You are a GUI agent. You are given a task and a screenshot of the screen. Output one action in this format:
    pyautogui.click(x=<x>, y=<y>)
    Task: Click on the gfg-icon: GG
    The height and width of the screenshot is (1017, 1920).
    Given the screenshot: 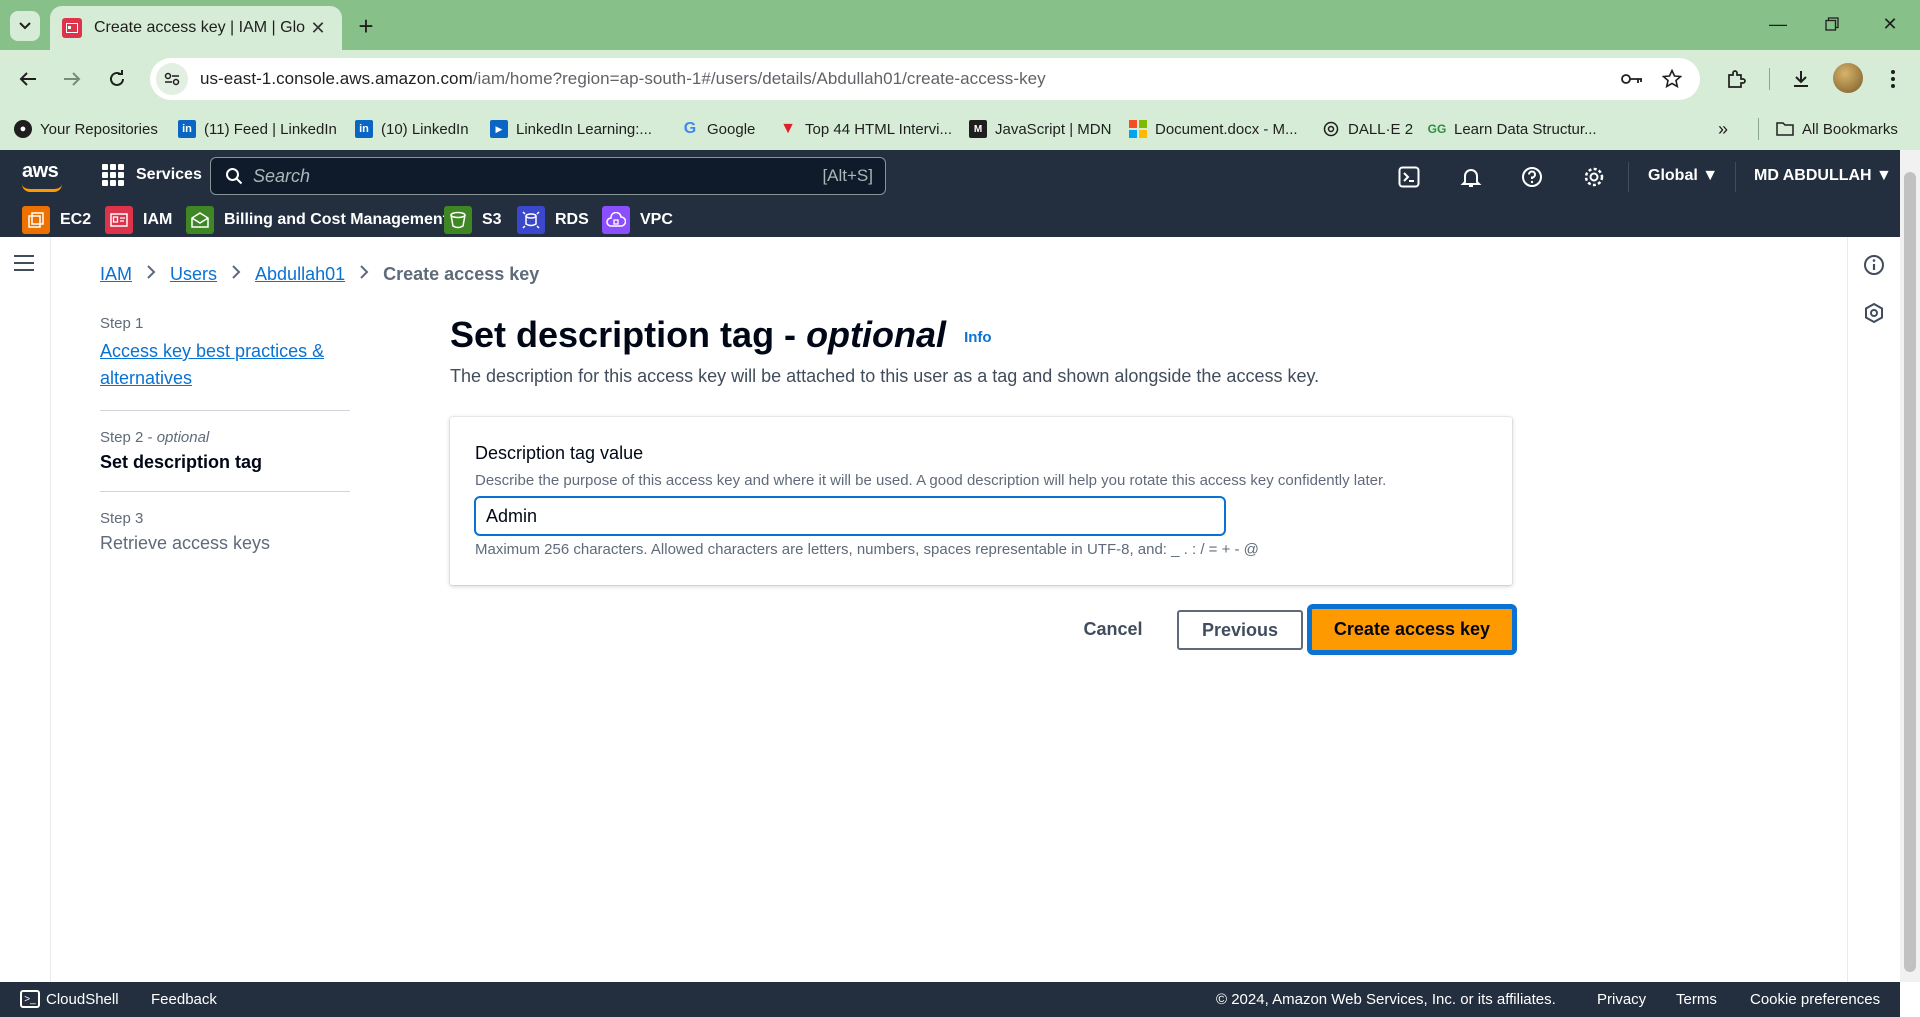 What is the action you would take?
    pyautogui.click(x=1437, y=129)
    